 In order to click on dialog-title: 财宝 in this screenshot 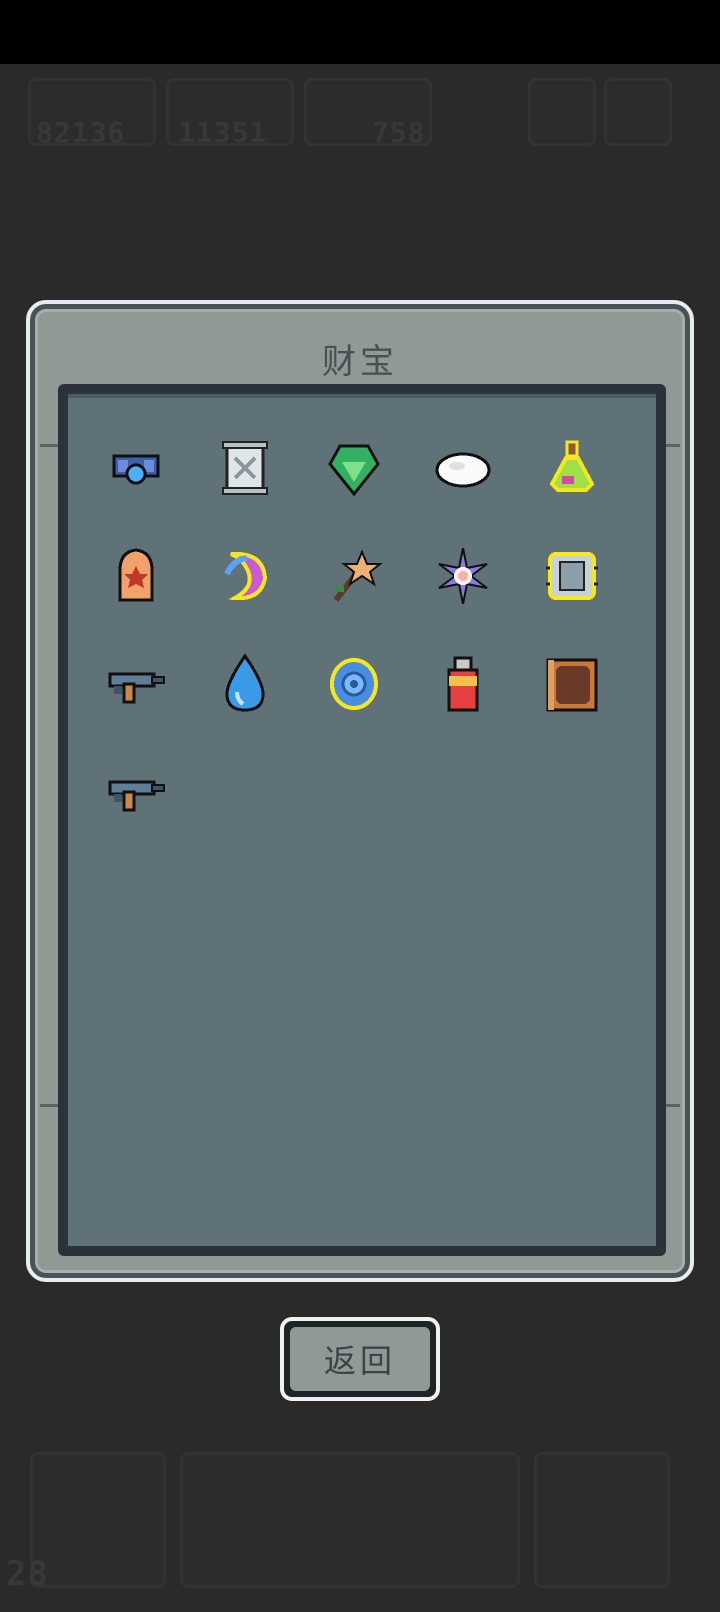, I will do `click(360, 362)`.